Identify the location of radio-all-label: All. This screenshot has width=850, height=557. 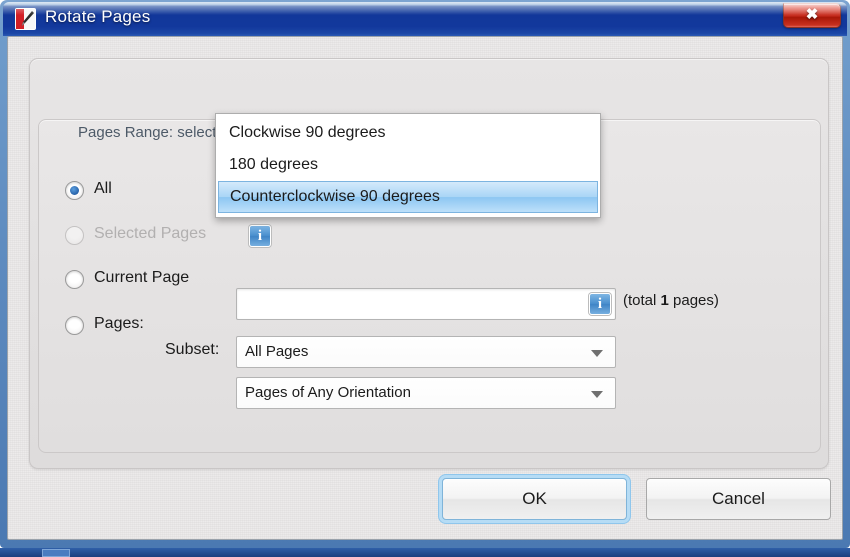
(103, 188).